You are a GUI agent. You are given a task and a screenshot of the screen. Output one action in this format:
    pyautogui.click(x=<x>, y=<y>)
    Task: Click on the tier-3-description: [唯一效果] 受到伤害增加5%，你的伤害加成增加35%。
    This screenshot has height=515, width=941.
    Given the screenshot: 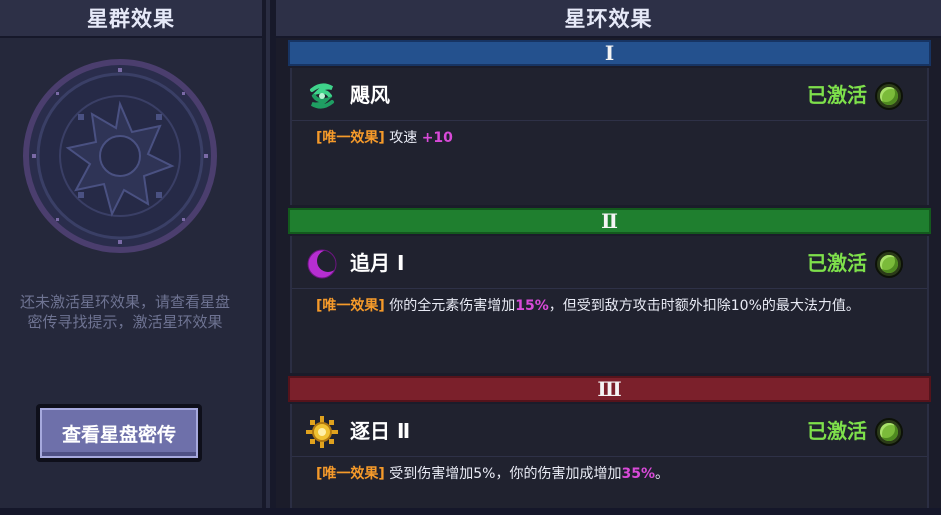 What is the action you would take?
    pyautogui.click(x=611, y=474)
    